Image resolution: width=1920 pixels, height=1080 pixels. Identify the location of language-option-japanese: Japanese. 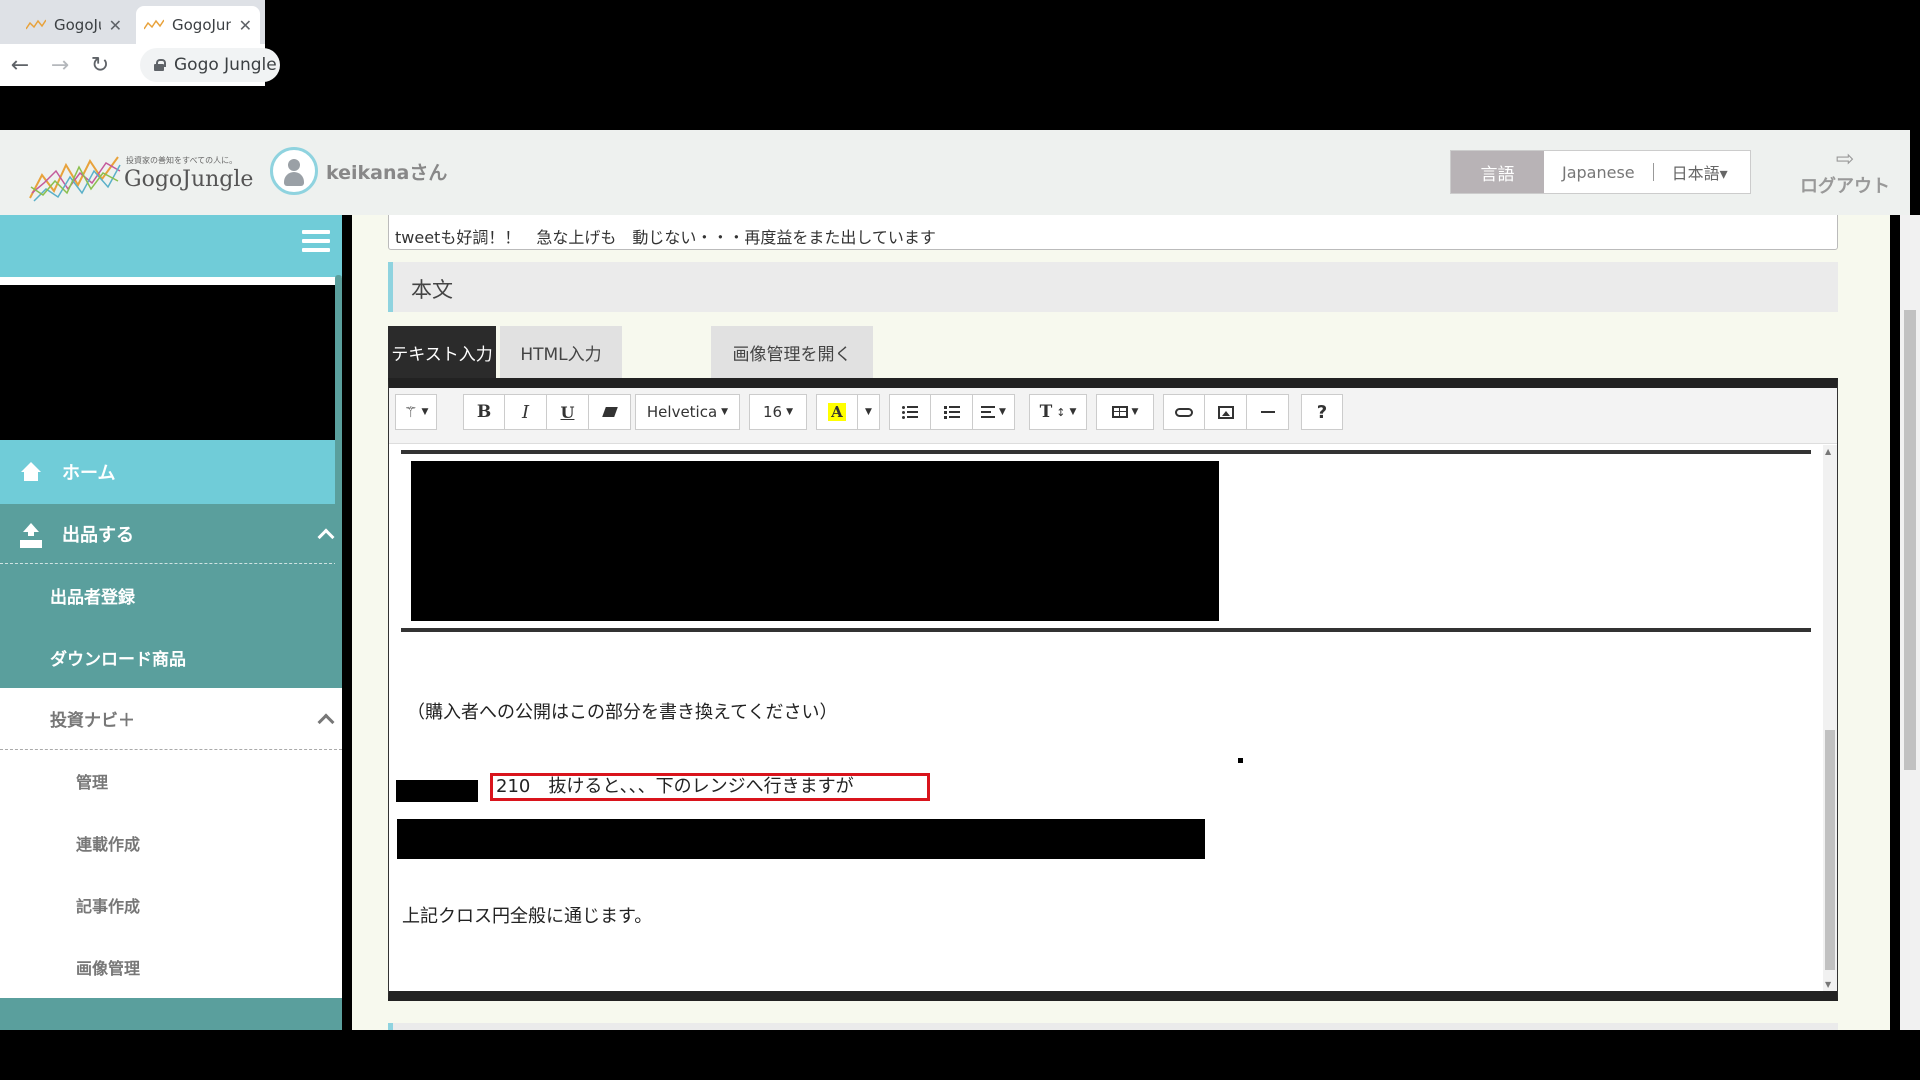
(1598, 172).